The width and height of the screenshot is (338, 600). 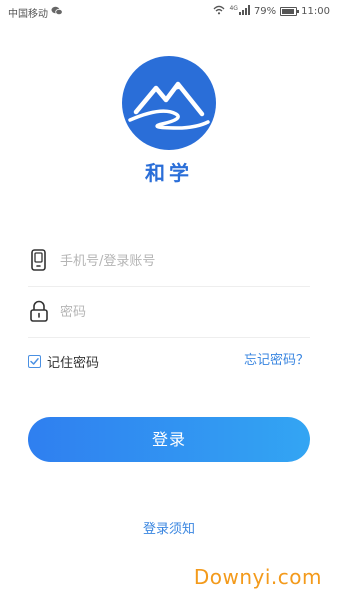 What do you see at coordinates (290, 11) in the screenshot?
I see `battery-icon` at bounding box center [290, 11].